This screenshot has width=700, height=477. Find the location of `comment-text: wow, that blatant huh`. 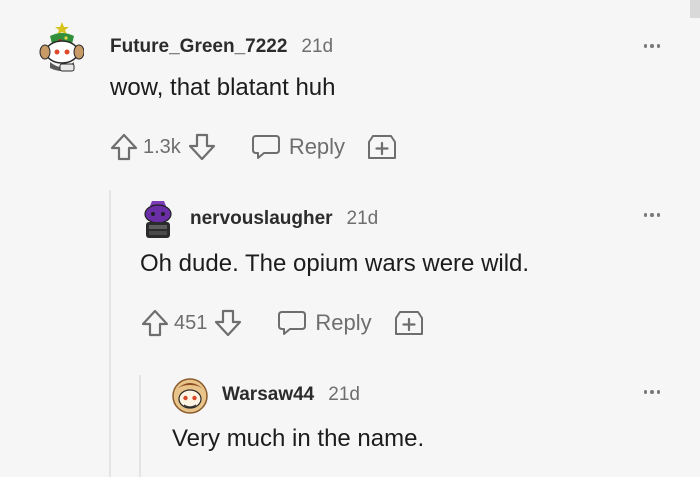

comment-text: wow, that blatant huh is located at coordinates (223, 87).